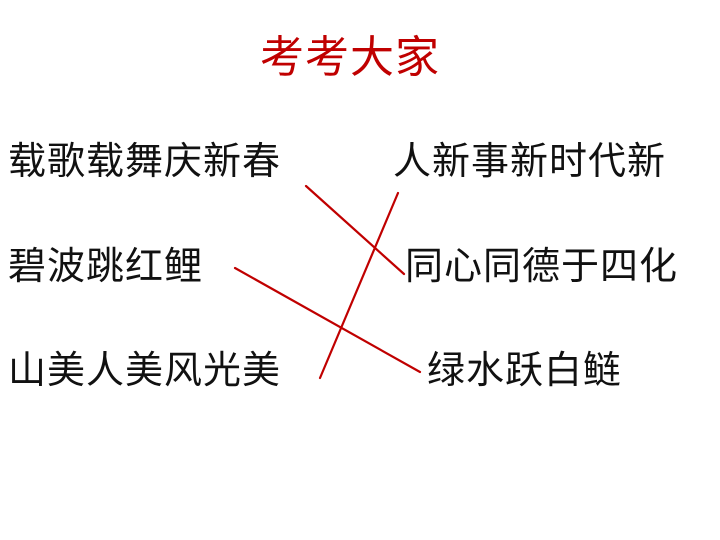  What do you see at coordinates (145, 161) in the screenshot?
I see `left-phrase: 载歌载舞庆新春` at bounding box center [145, 161].